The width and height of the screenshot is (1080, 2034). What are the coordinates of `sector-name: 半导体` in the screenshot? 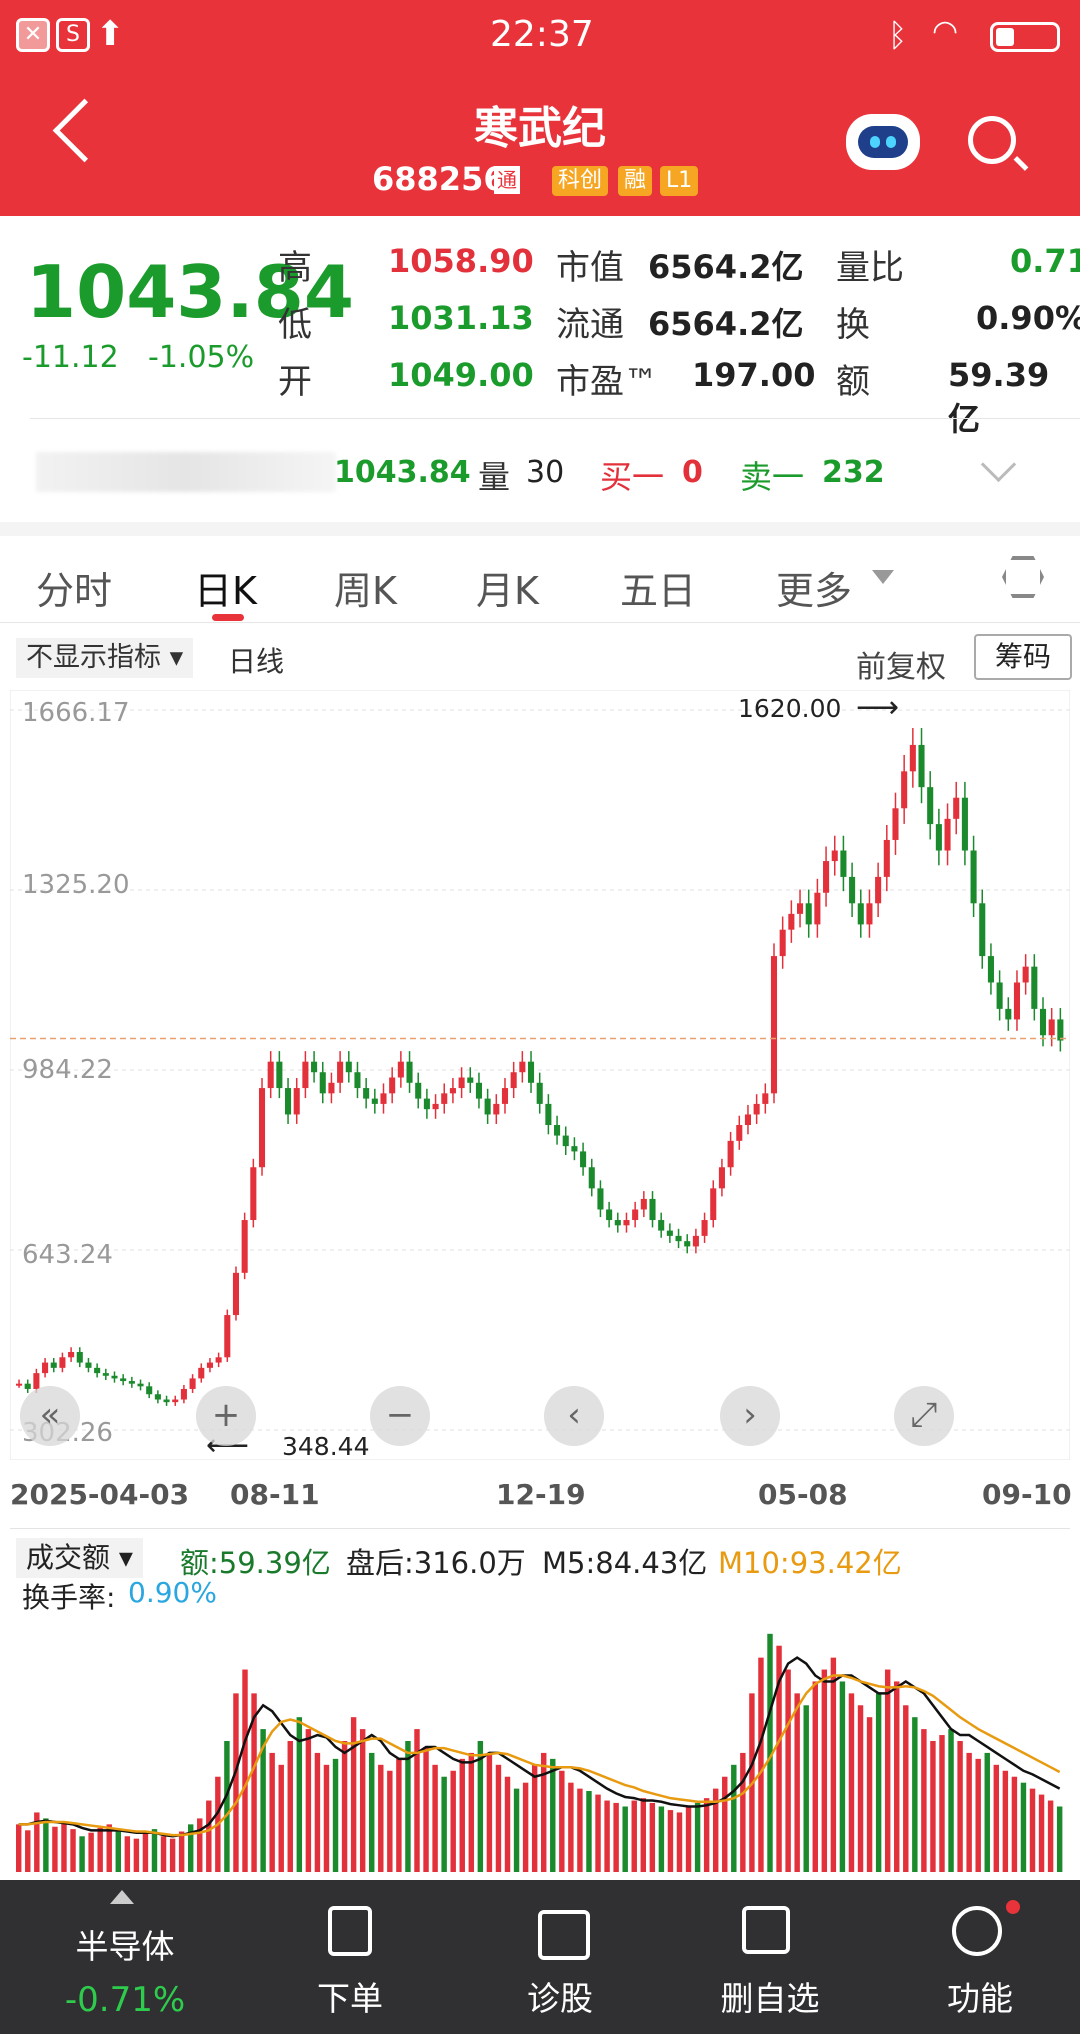 It's located at (125, 1944).